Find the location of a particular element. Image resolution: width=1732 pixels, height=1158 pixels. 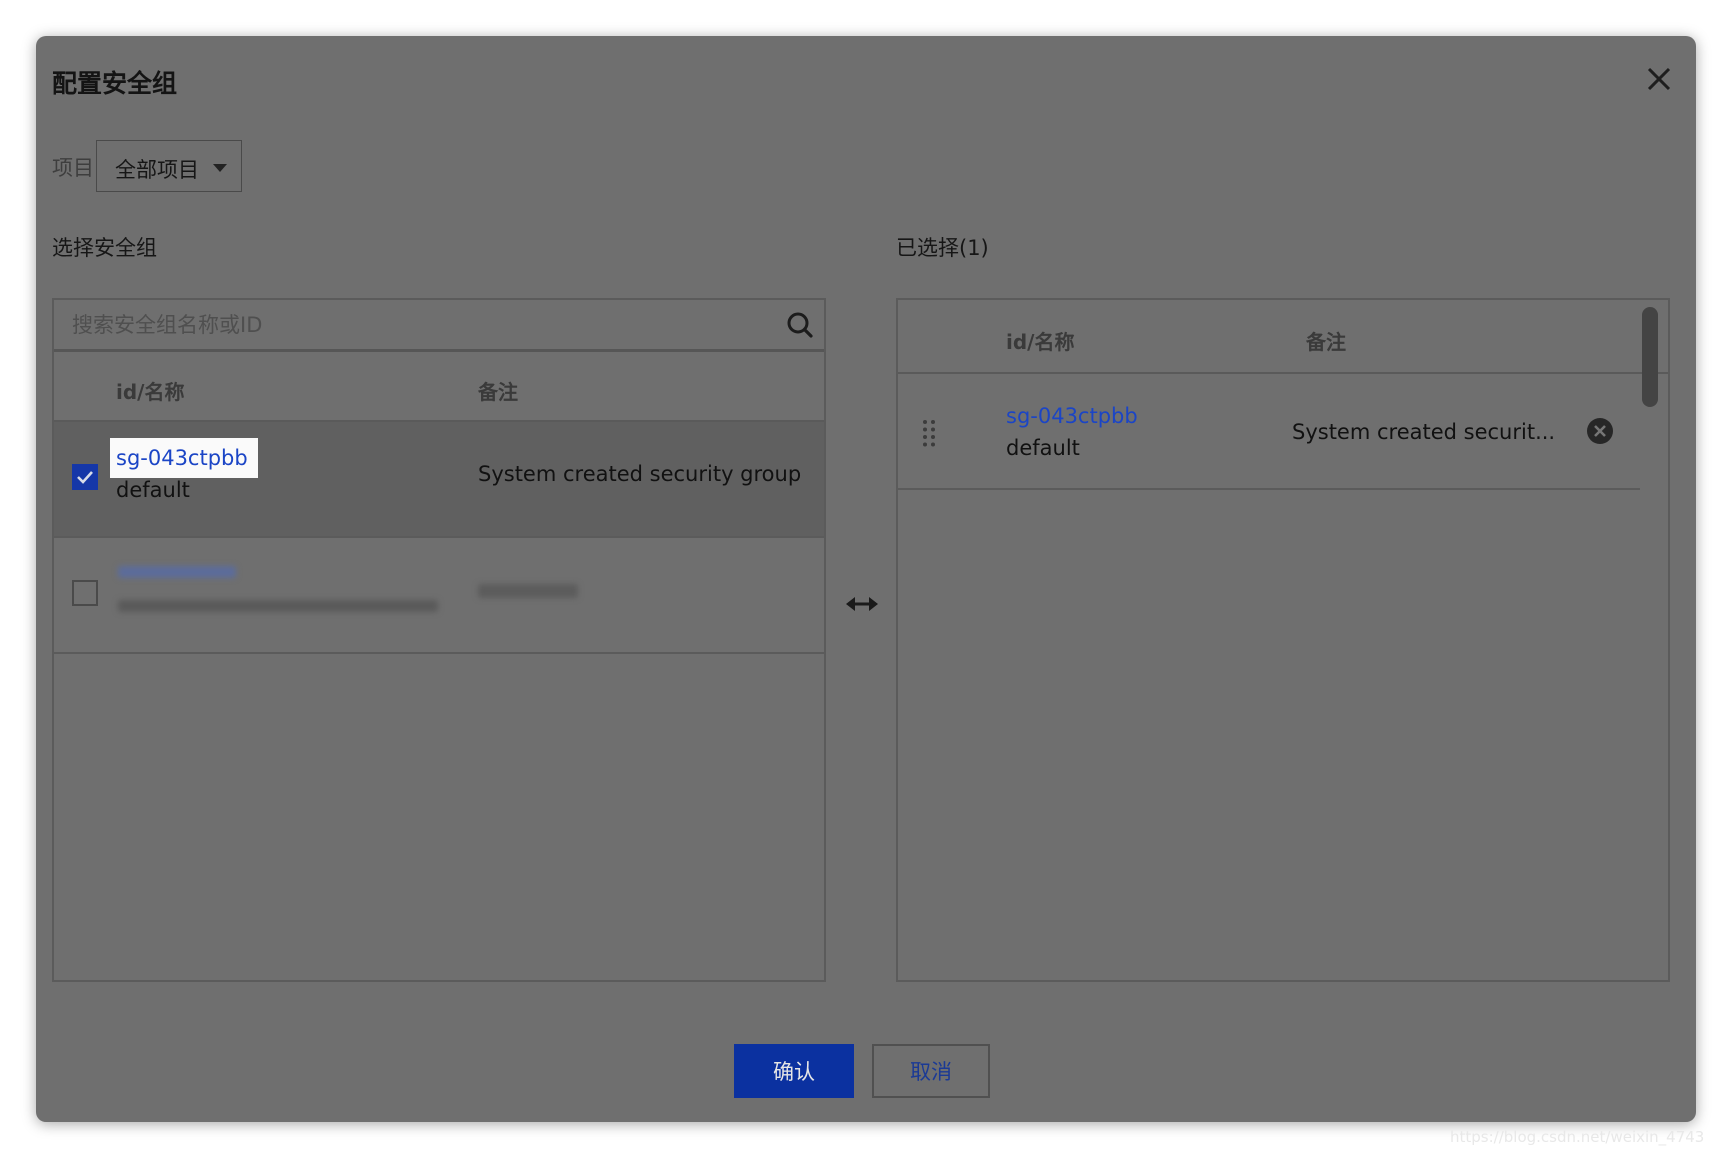

group-name: default is located at coordinates (153, 490).